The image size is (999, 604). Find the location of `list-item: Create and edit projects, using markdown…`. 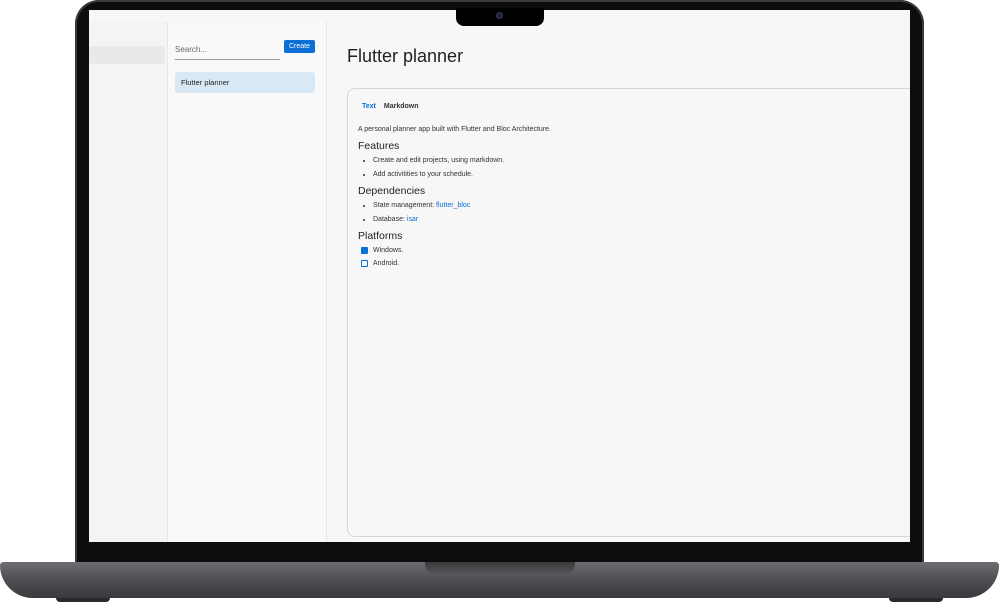

list-item: Create and edit projects, using markdown… is located at coordinates (635, 160).